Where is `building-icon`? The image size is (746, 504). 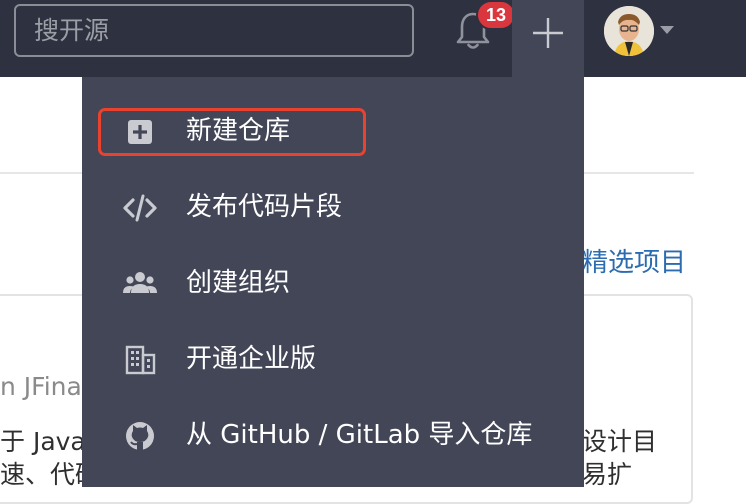
building-icon is located at coordinates (140, 360).